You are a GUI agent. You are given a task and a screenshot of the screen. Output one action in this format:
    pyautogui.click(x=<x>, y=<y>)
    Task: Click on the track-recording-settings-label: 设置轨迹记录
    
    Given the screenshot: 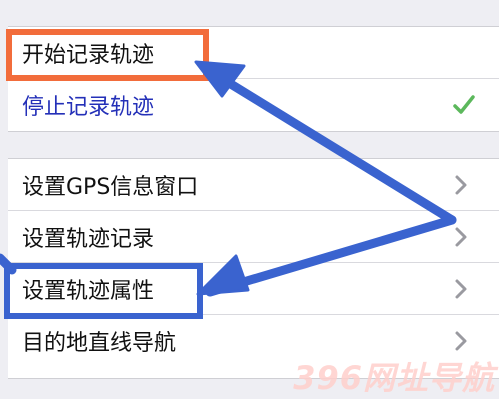 What is the action you would take?
    pyautogui.click(x=88, y=239)
    